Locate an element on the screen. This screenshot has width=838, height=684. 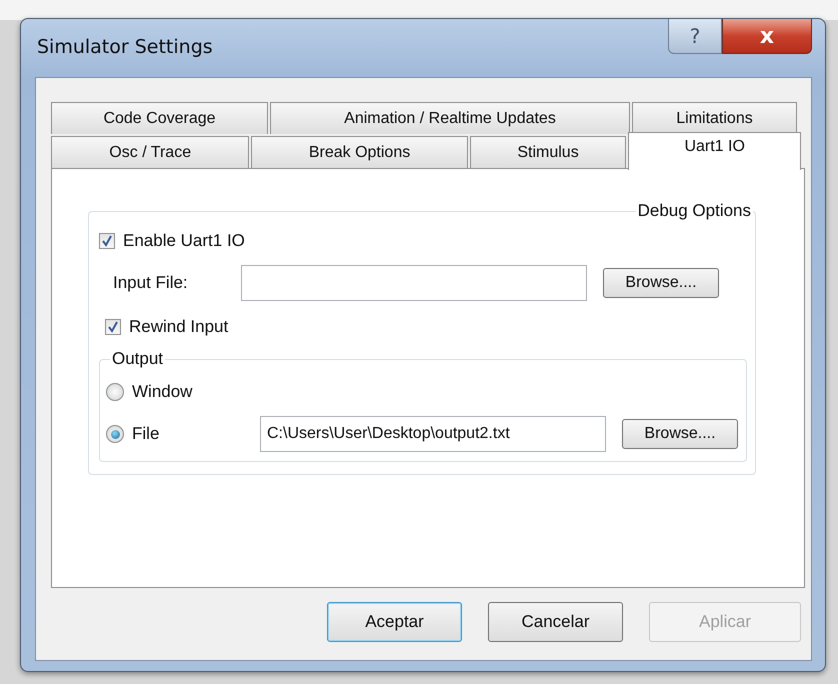
tab: Osc / Trace is located at coordinates (150, 152).